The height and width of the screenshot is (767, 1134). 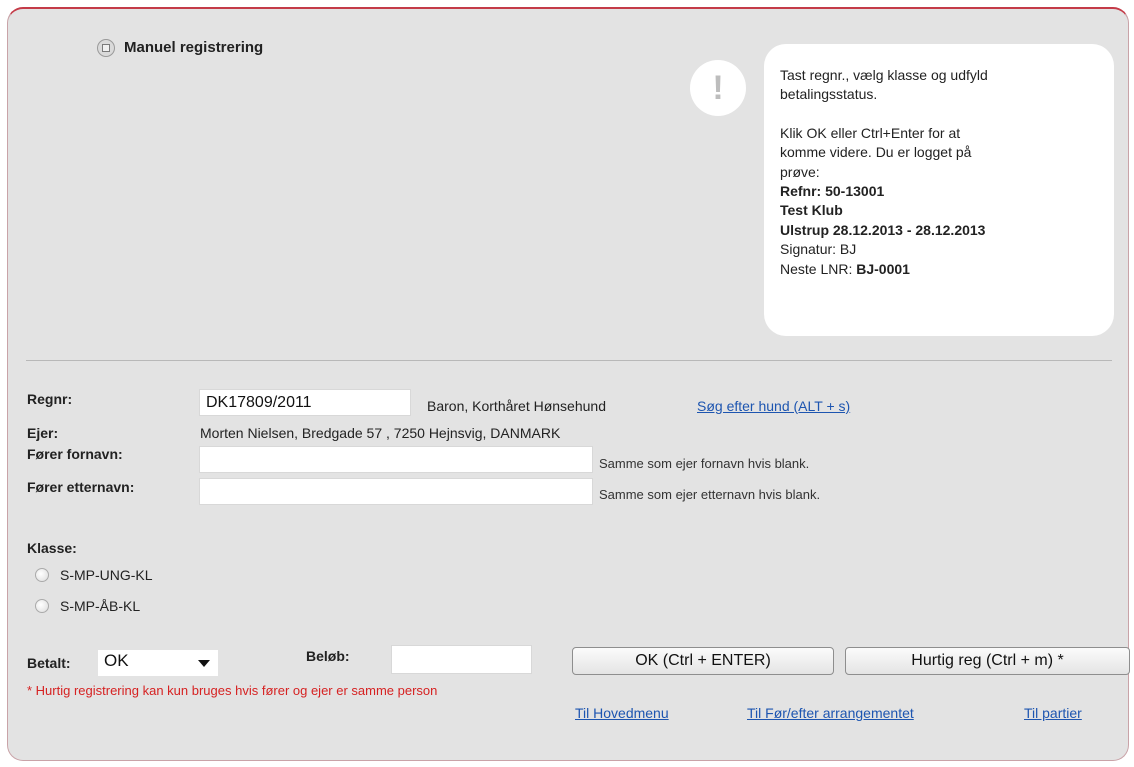 I want to click on paid-label: Betalt:, so click(x=49, y=663).